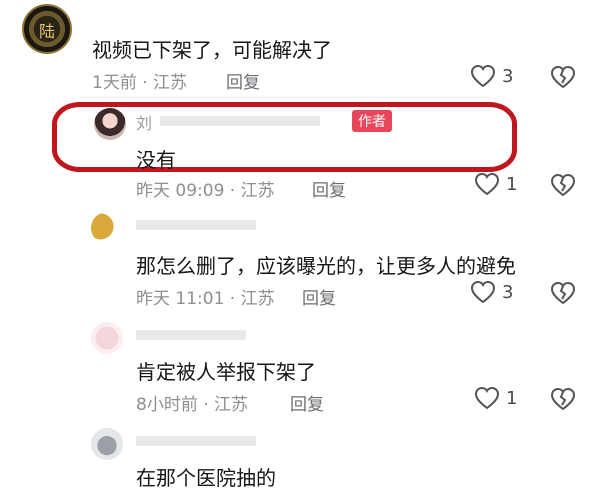 Image resolution: width=600 pixels, height=492 pixels. Describe the element at coordinates (140, 83) in the screenshot. I see `comment-meta: 1天前 · 江苏` at that location.